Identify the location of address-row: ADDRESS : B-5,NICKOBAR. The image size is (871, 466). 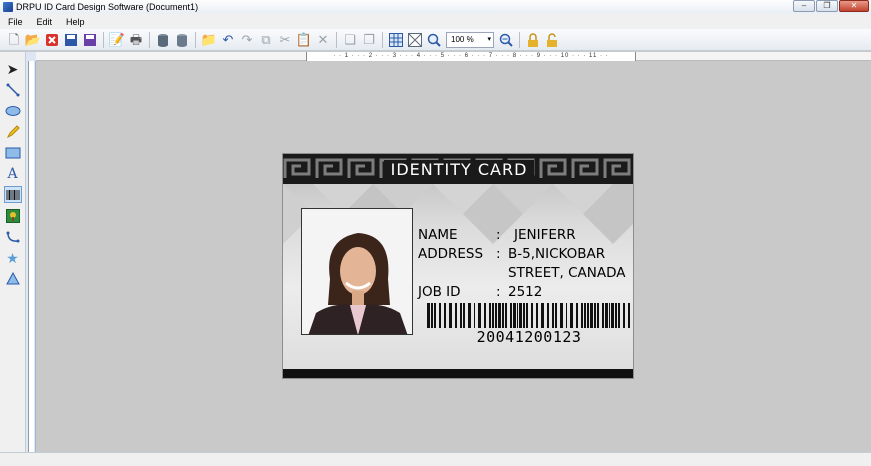
(521, 254).